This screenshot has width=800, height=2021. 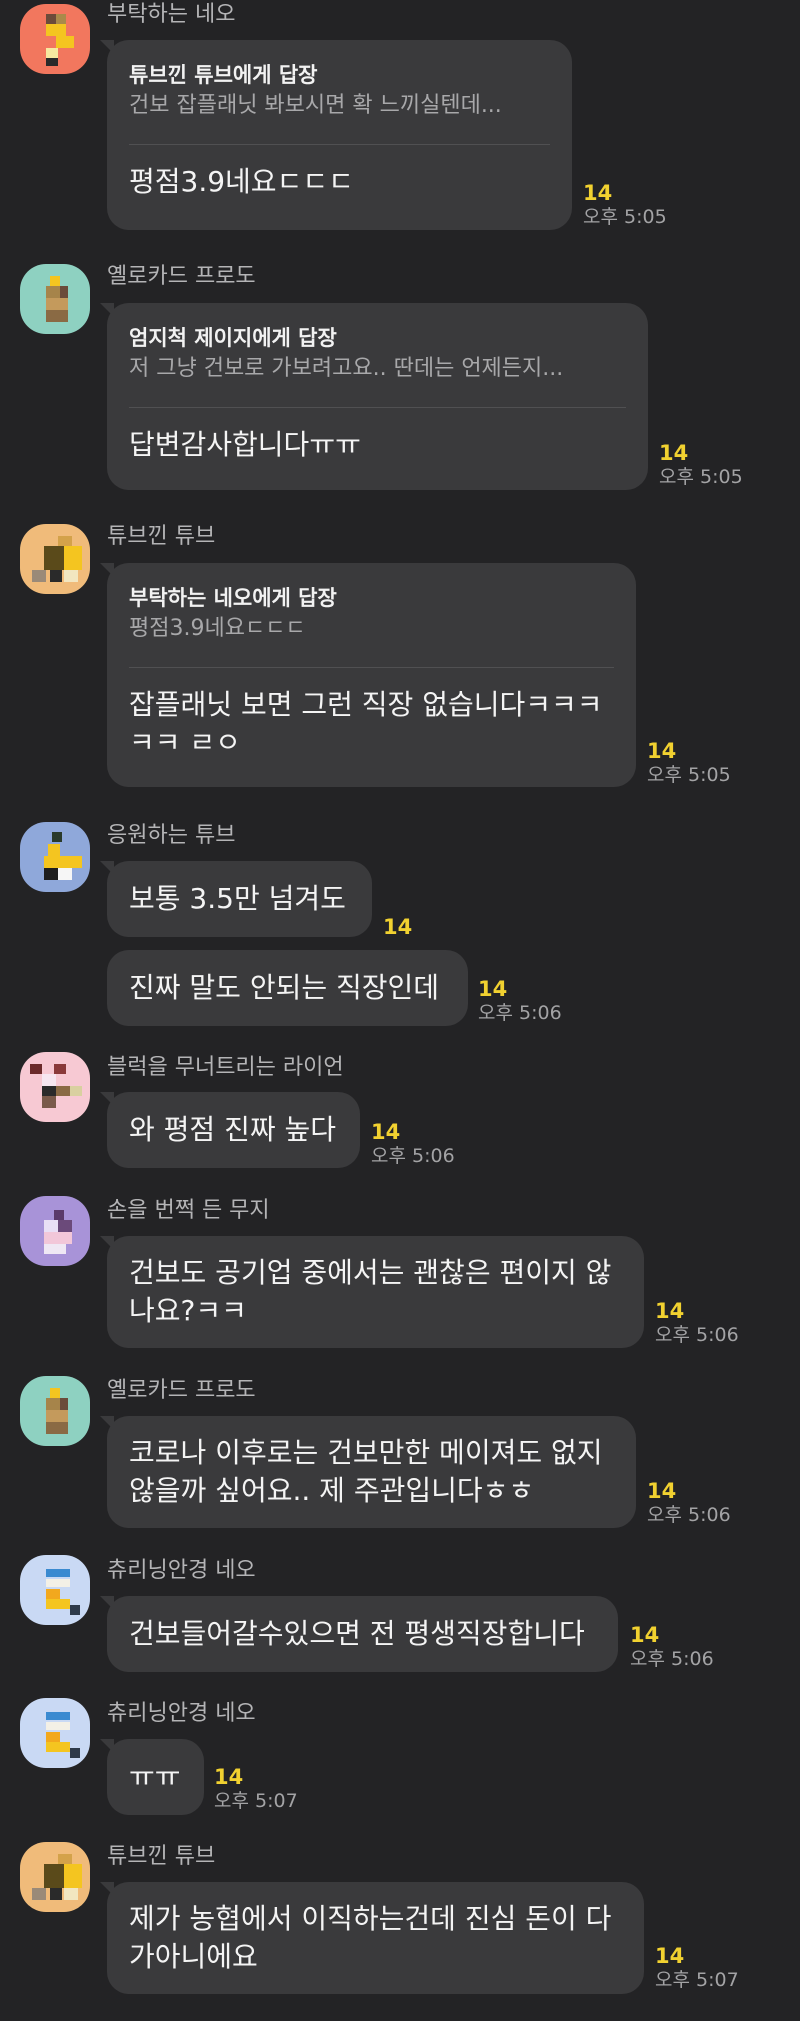 I want to click on message-text: 잡플래닛 보면 그런 직장 없습니다ㅋㅋㅋㅋㅋ ㄹㅇ, so click(x=366, y=723).